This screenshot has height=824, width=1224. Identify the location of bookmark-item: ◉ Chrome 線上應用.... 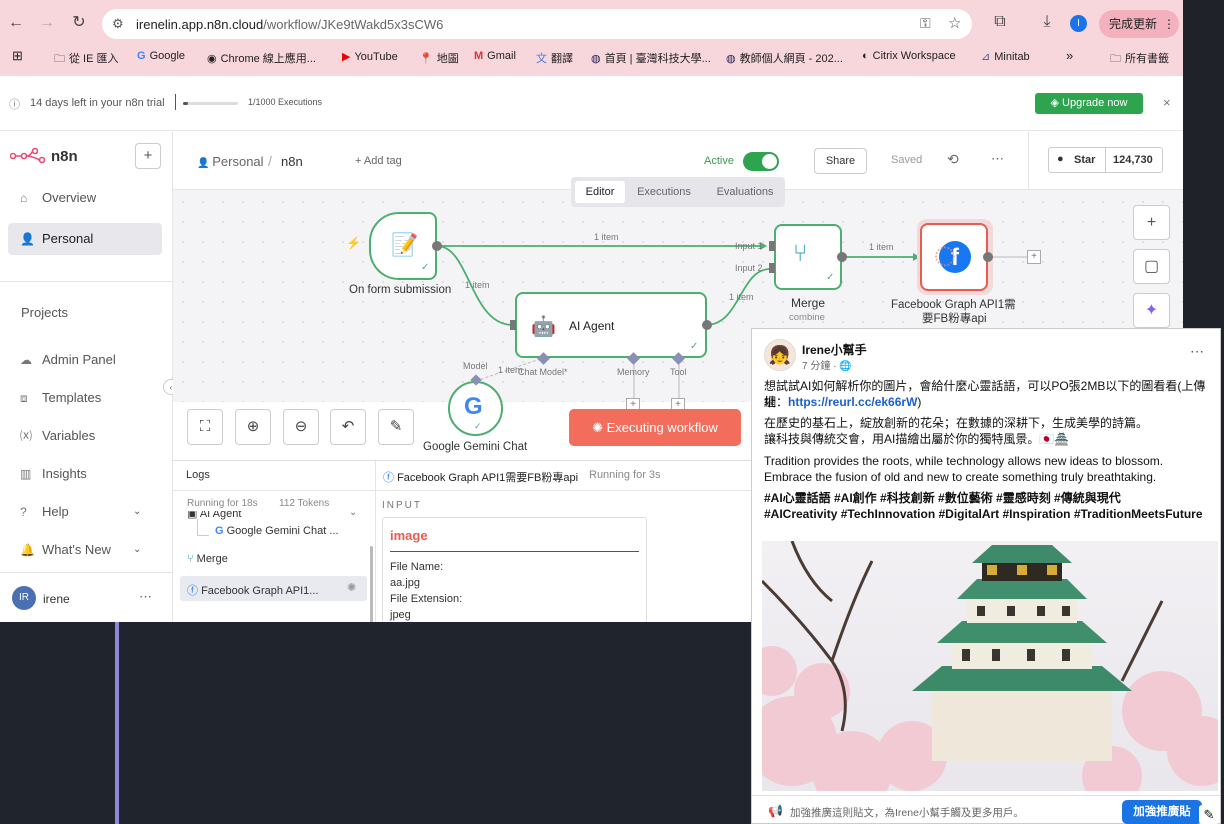
(261, 58).